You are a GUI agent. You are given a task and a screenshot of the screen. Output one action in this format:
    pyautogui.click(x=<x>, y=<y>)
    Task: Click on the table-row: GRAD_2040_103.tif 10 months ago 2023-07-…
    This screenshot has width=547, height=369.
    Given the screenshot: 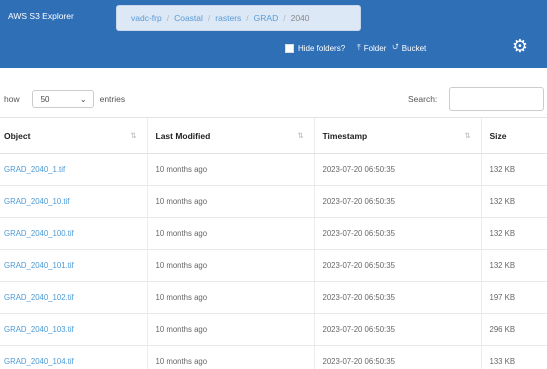 What is the action you would take?
    pyautogui.click(x=273, y=329)
    